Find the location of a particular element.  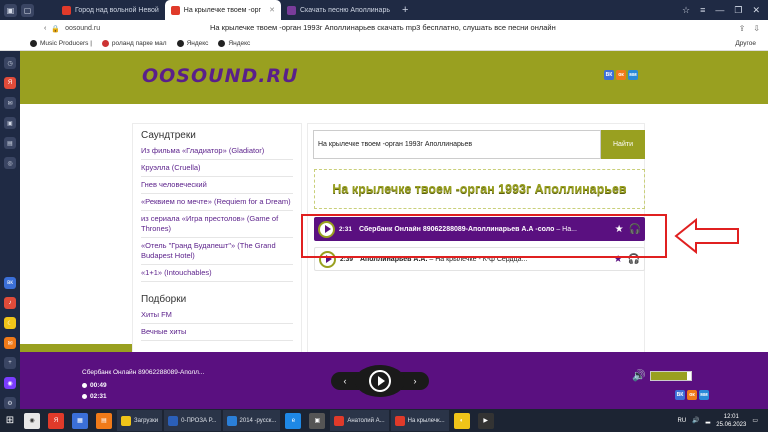

settings-icon: ⚙ is located at coordinates (10, 403).